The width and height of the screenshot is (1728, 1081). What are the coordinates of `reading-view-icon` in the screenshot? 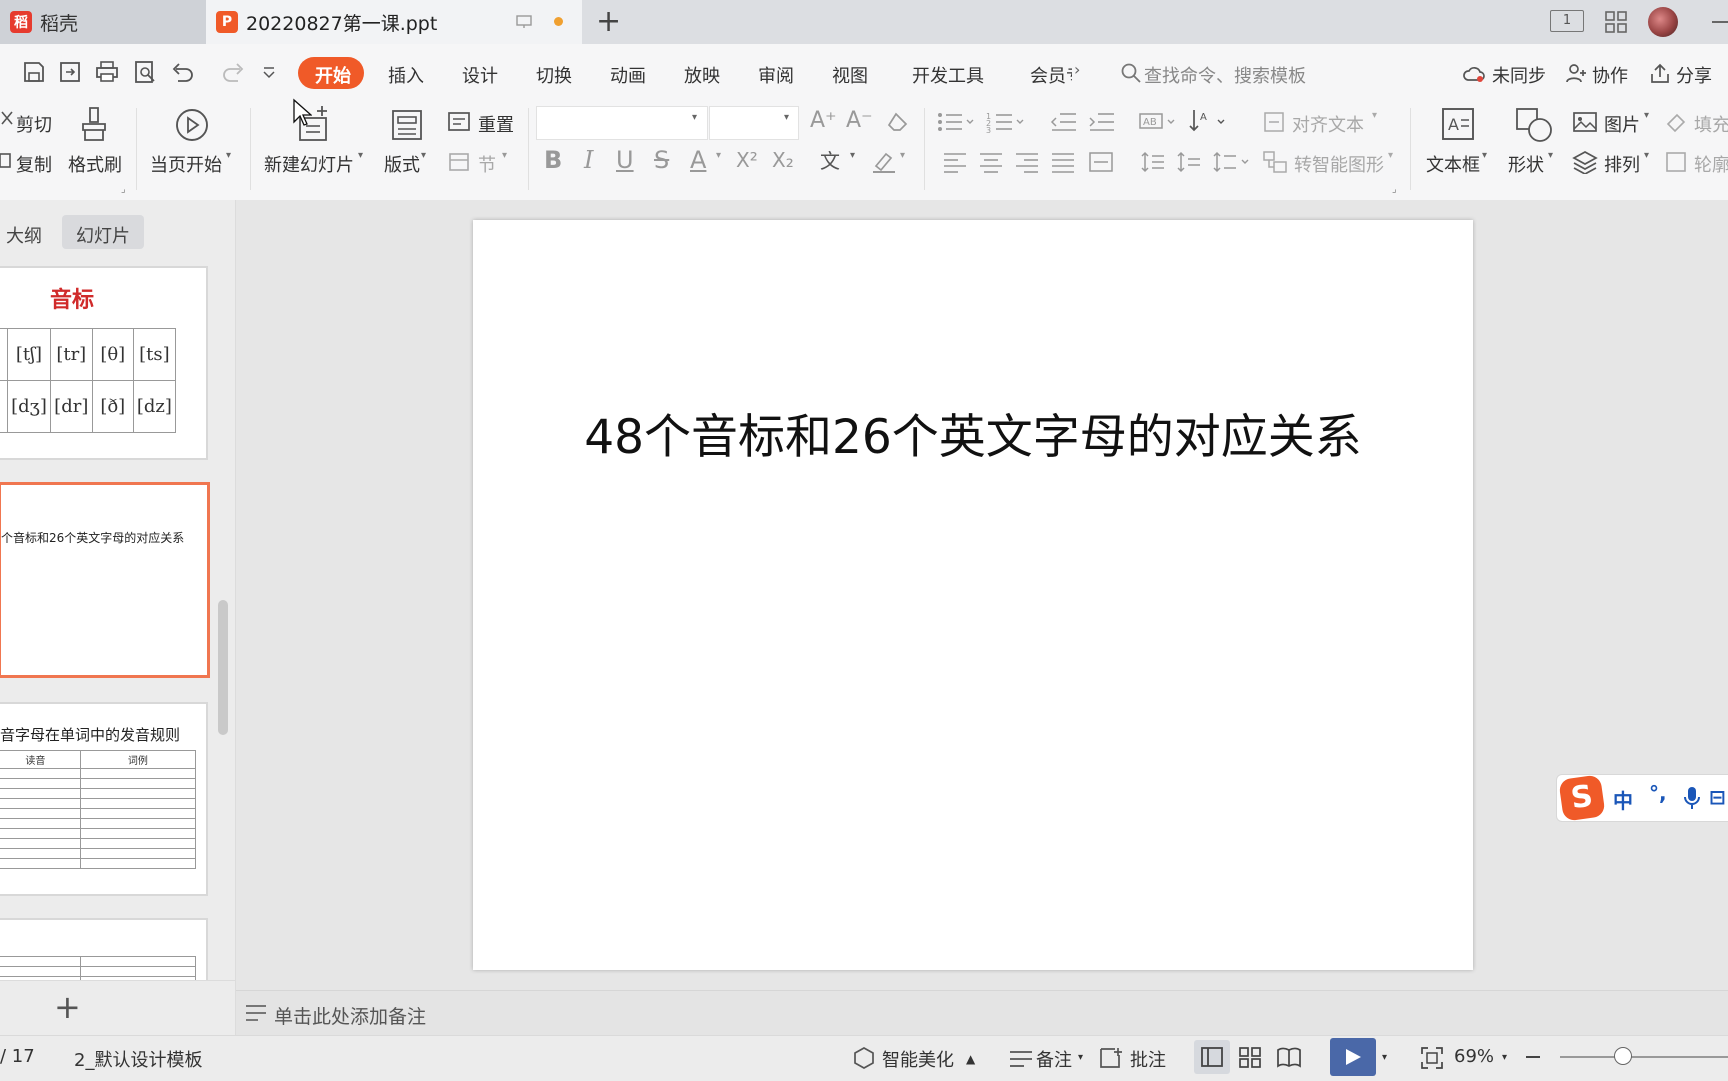 It's located at (1289, 1057).